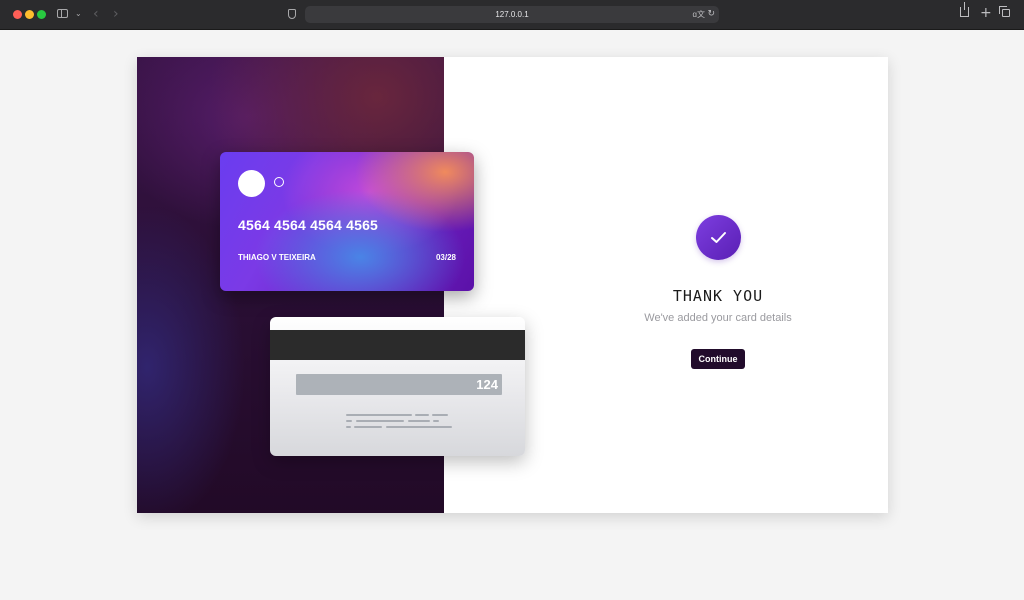  Describe the element at coordinates (62, 13) in the screenshot. I see `sidebar-icon` at that location.